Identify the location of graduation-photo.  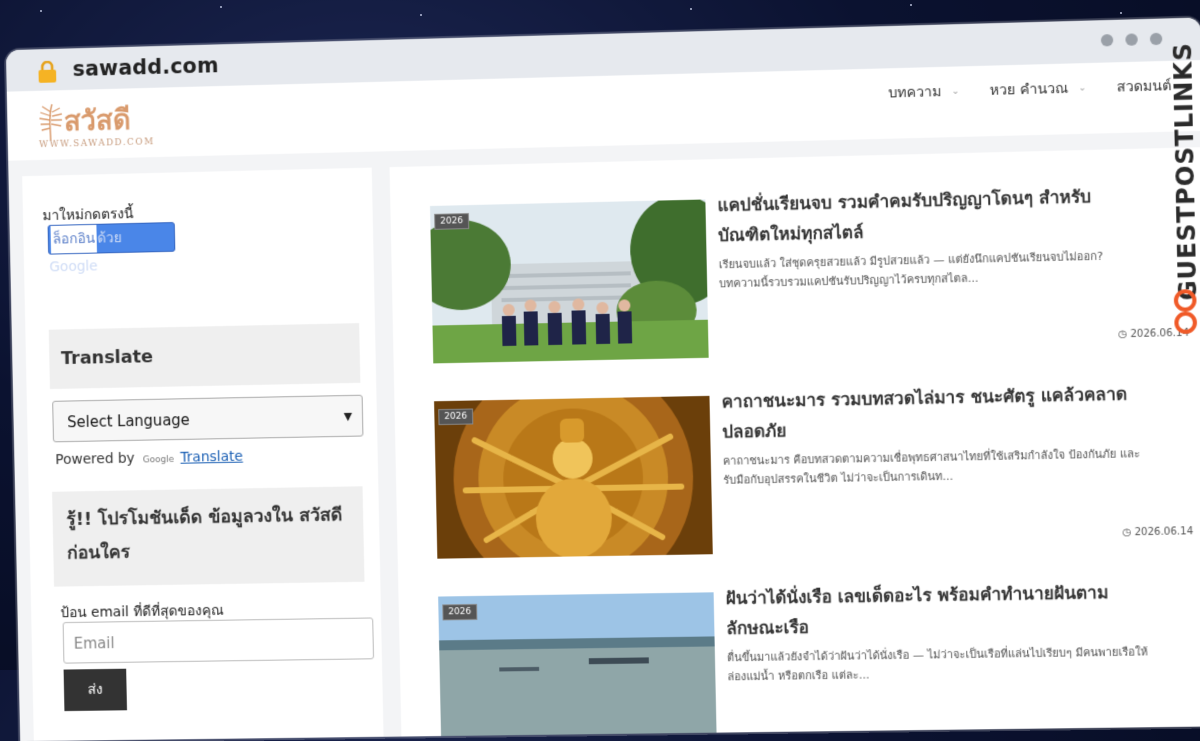
(569, 281).